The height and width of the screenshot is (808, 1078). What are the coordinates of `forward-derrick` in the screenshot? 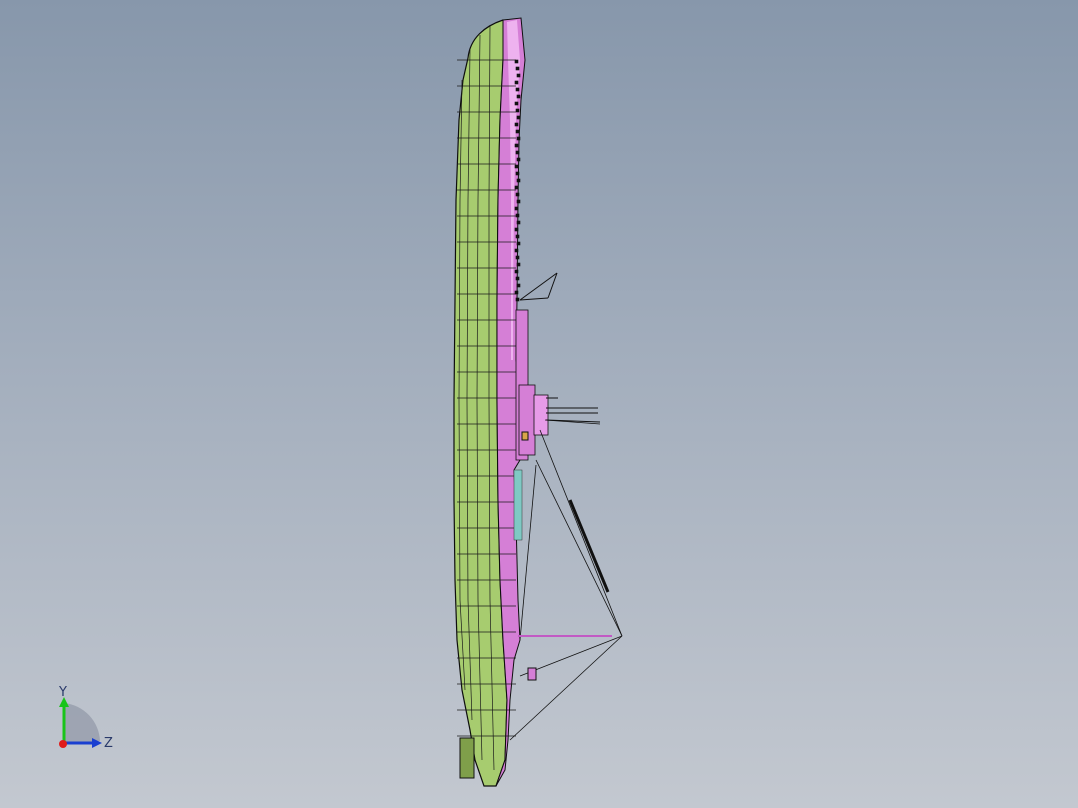 It's located at (538, 286).